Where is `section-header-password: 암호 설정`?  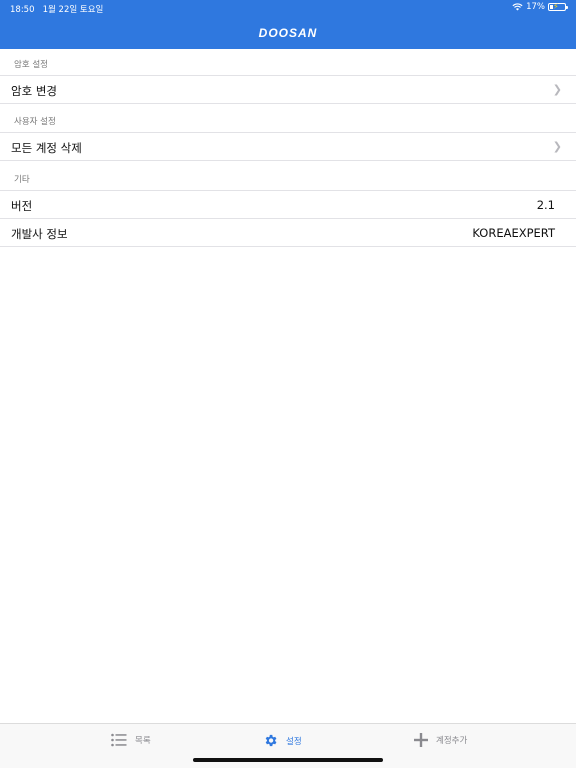
section-header-password: 암호 설정 is located at coordinates (31, 65).